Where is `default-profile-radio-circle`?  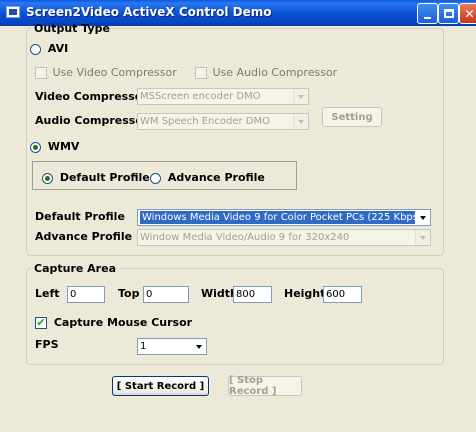
default-profile-radio-circle is located at coordinates (47, 178).